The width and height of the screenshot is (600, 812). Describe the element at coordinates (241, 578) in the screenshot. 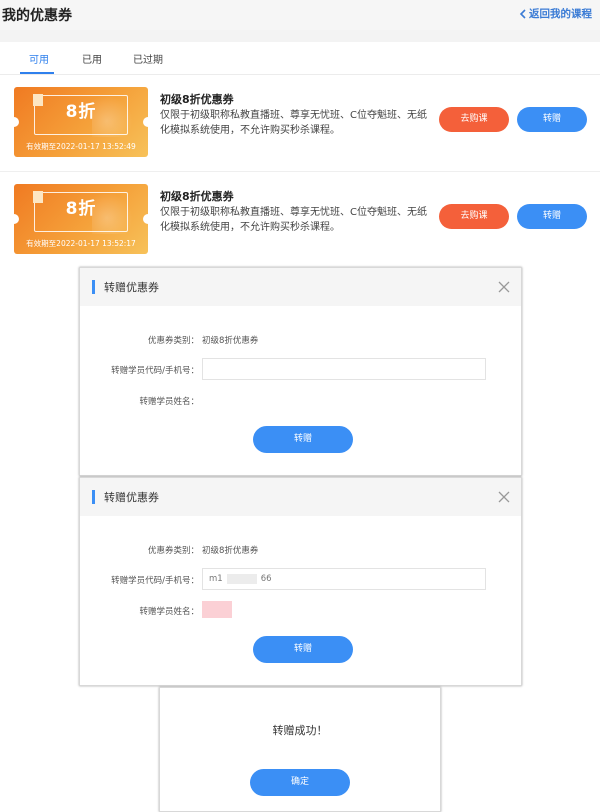

I see `redacted-mask` at that location.